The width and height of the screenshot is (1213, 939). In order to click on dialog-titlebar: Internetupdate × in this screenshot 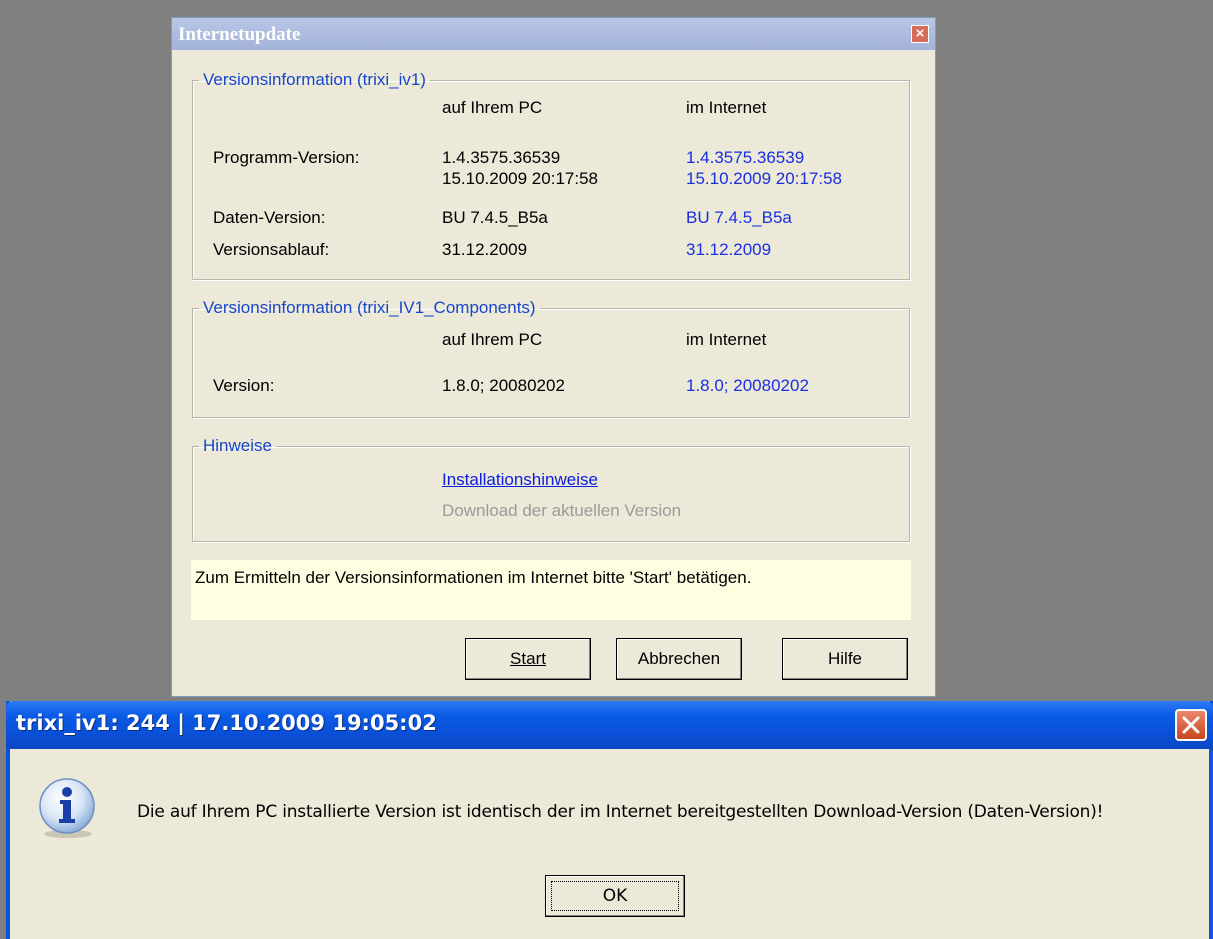, I will do `click(553, 34)`.